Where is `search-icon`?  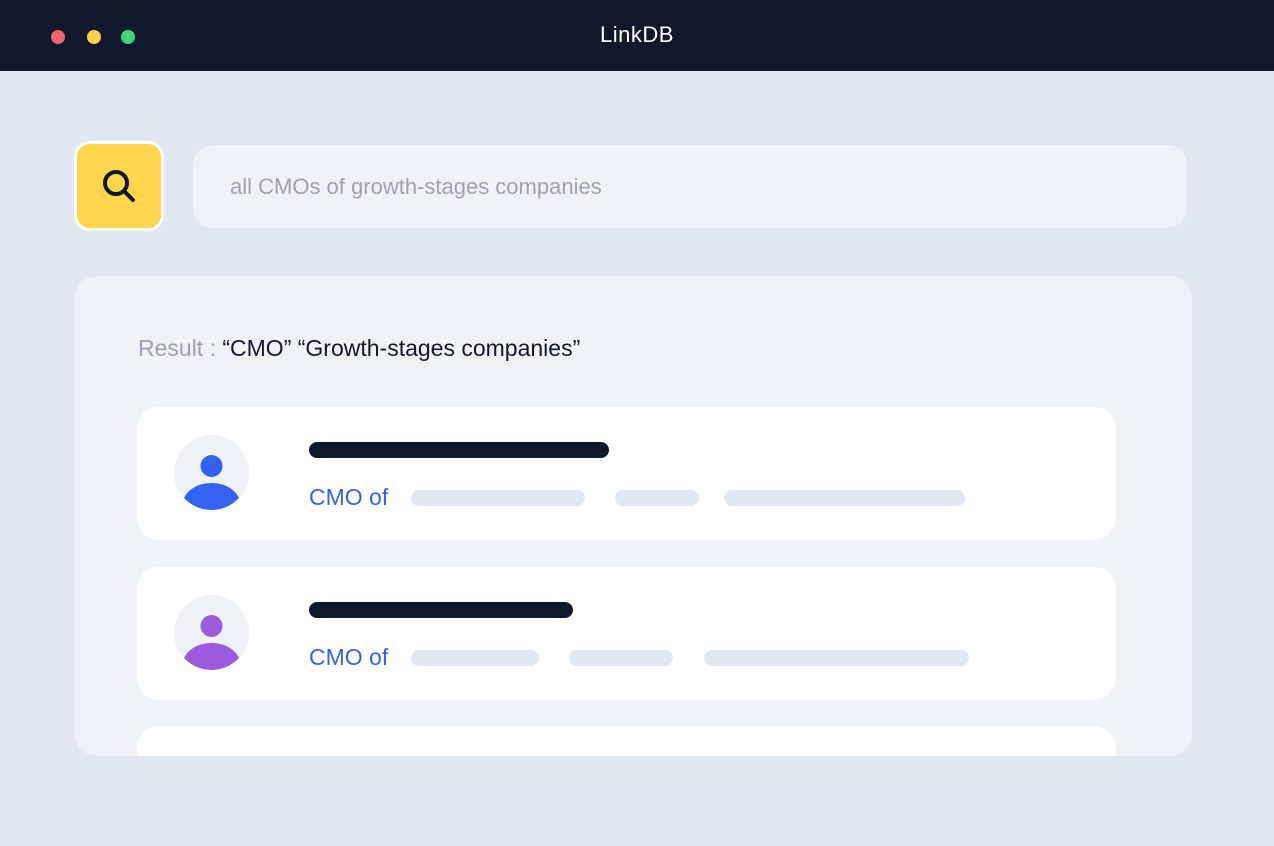
search-icon is located at coordinates (119, 186).